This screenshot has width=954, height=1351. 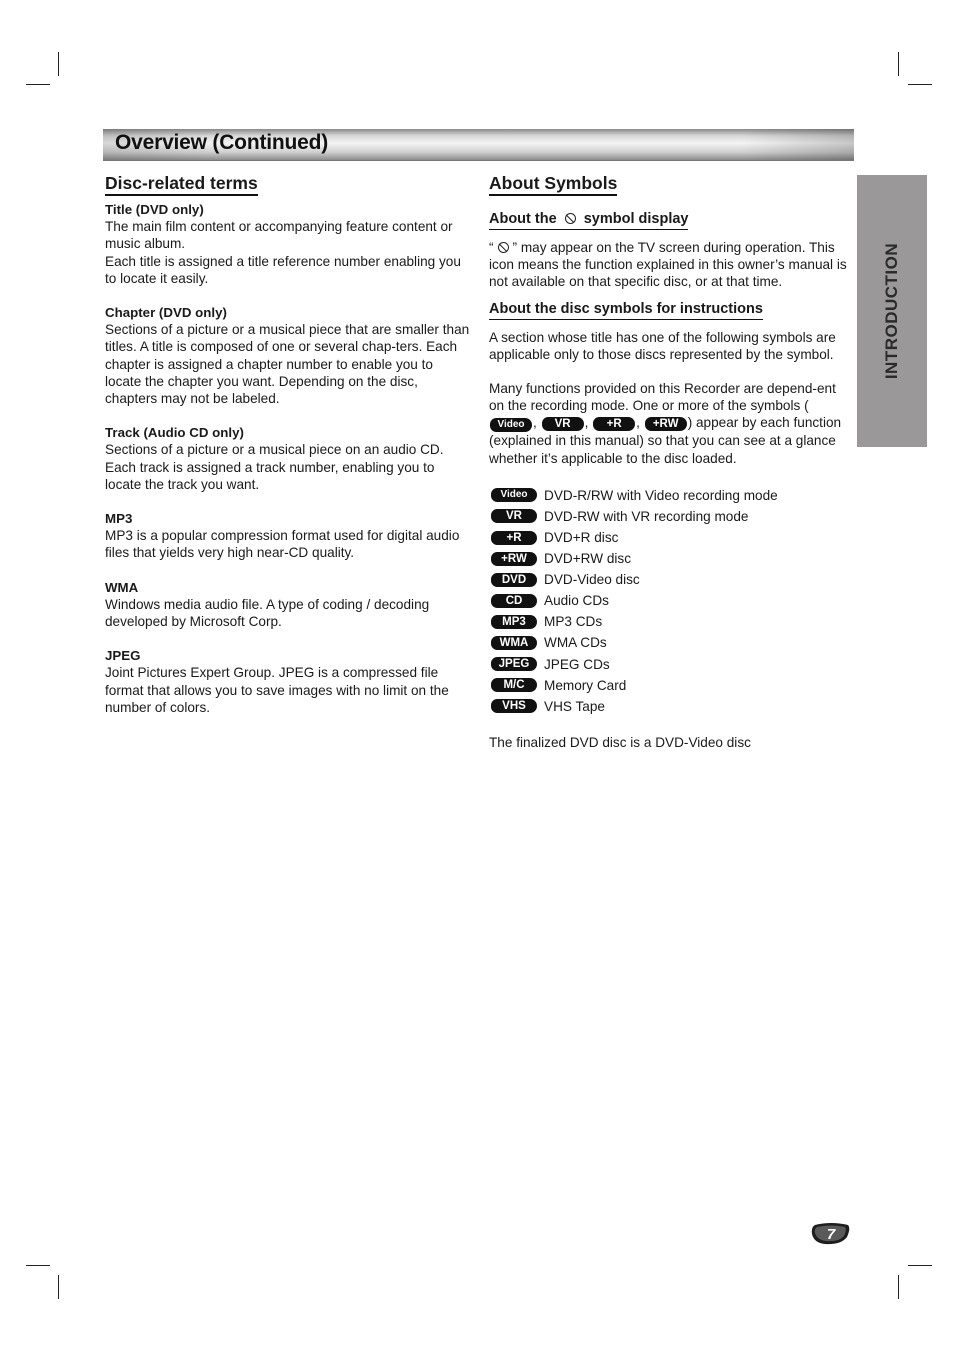 I want to click on disc-badge-label: DVD+R disc, so click(x=581, y=537).